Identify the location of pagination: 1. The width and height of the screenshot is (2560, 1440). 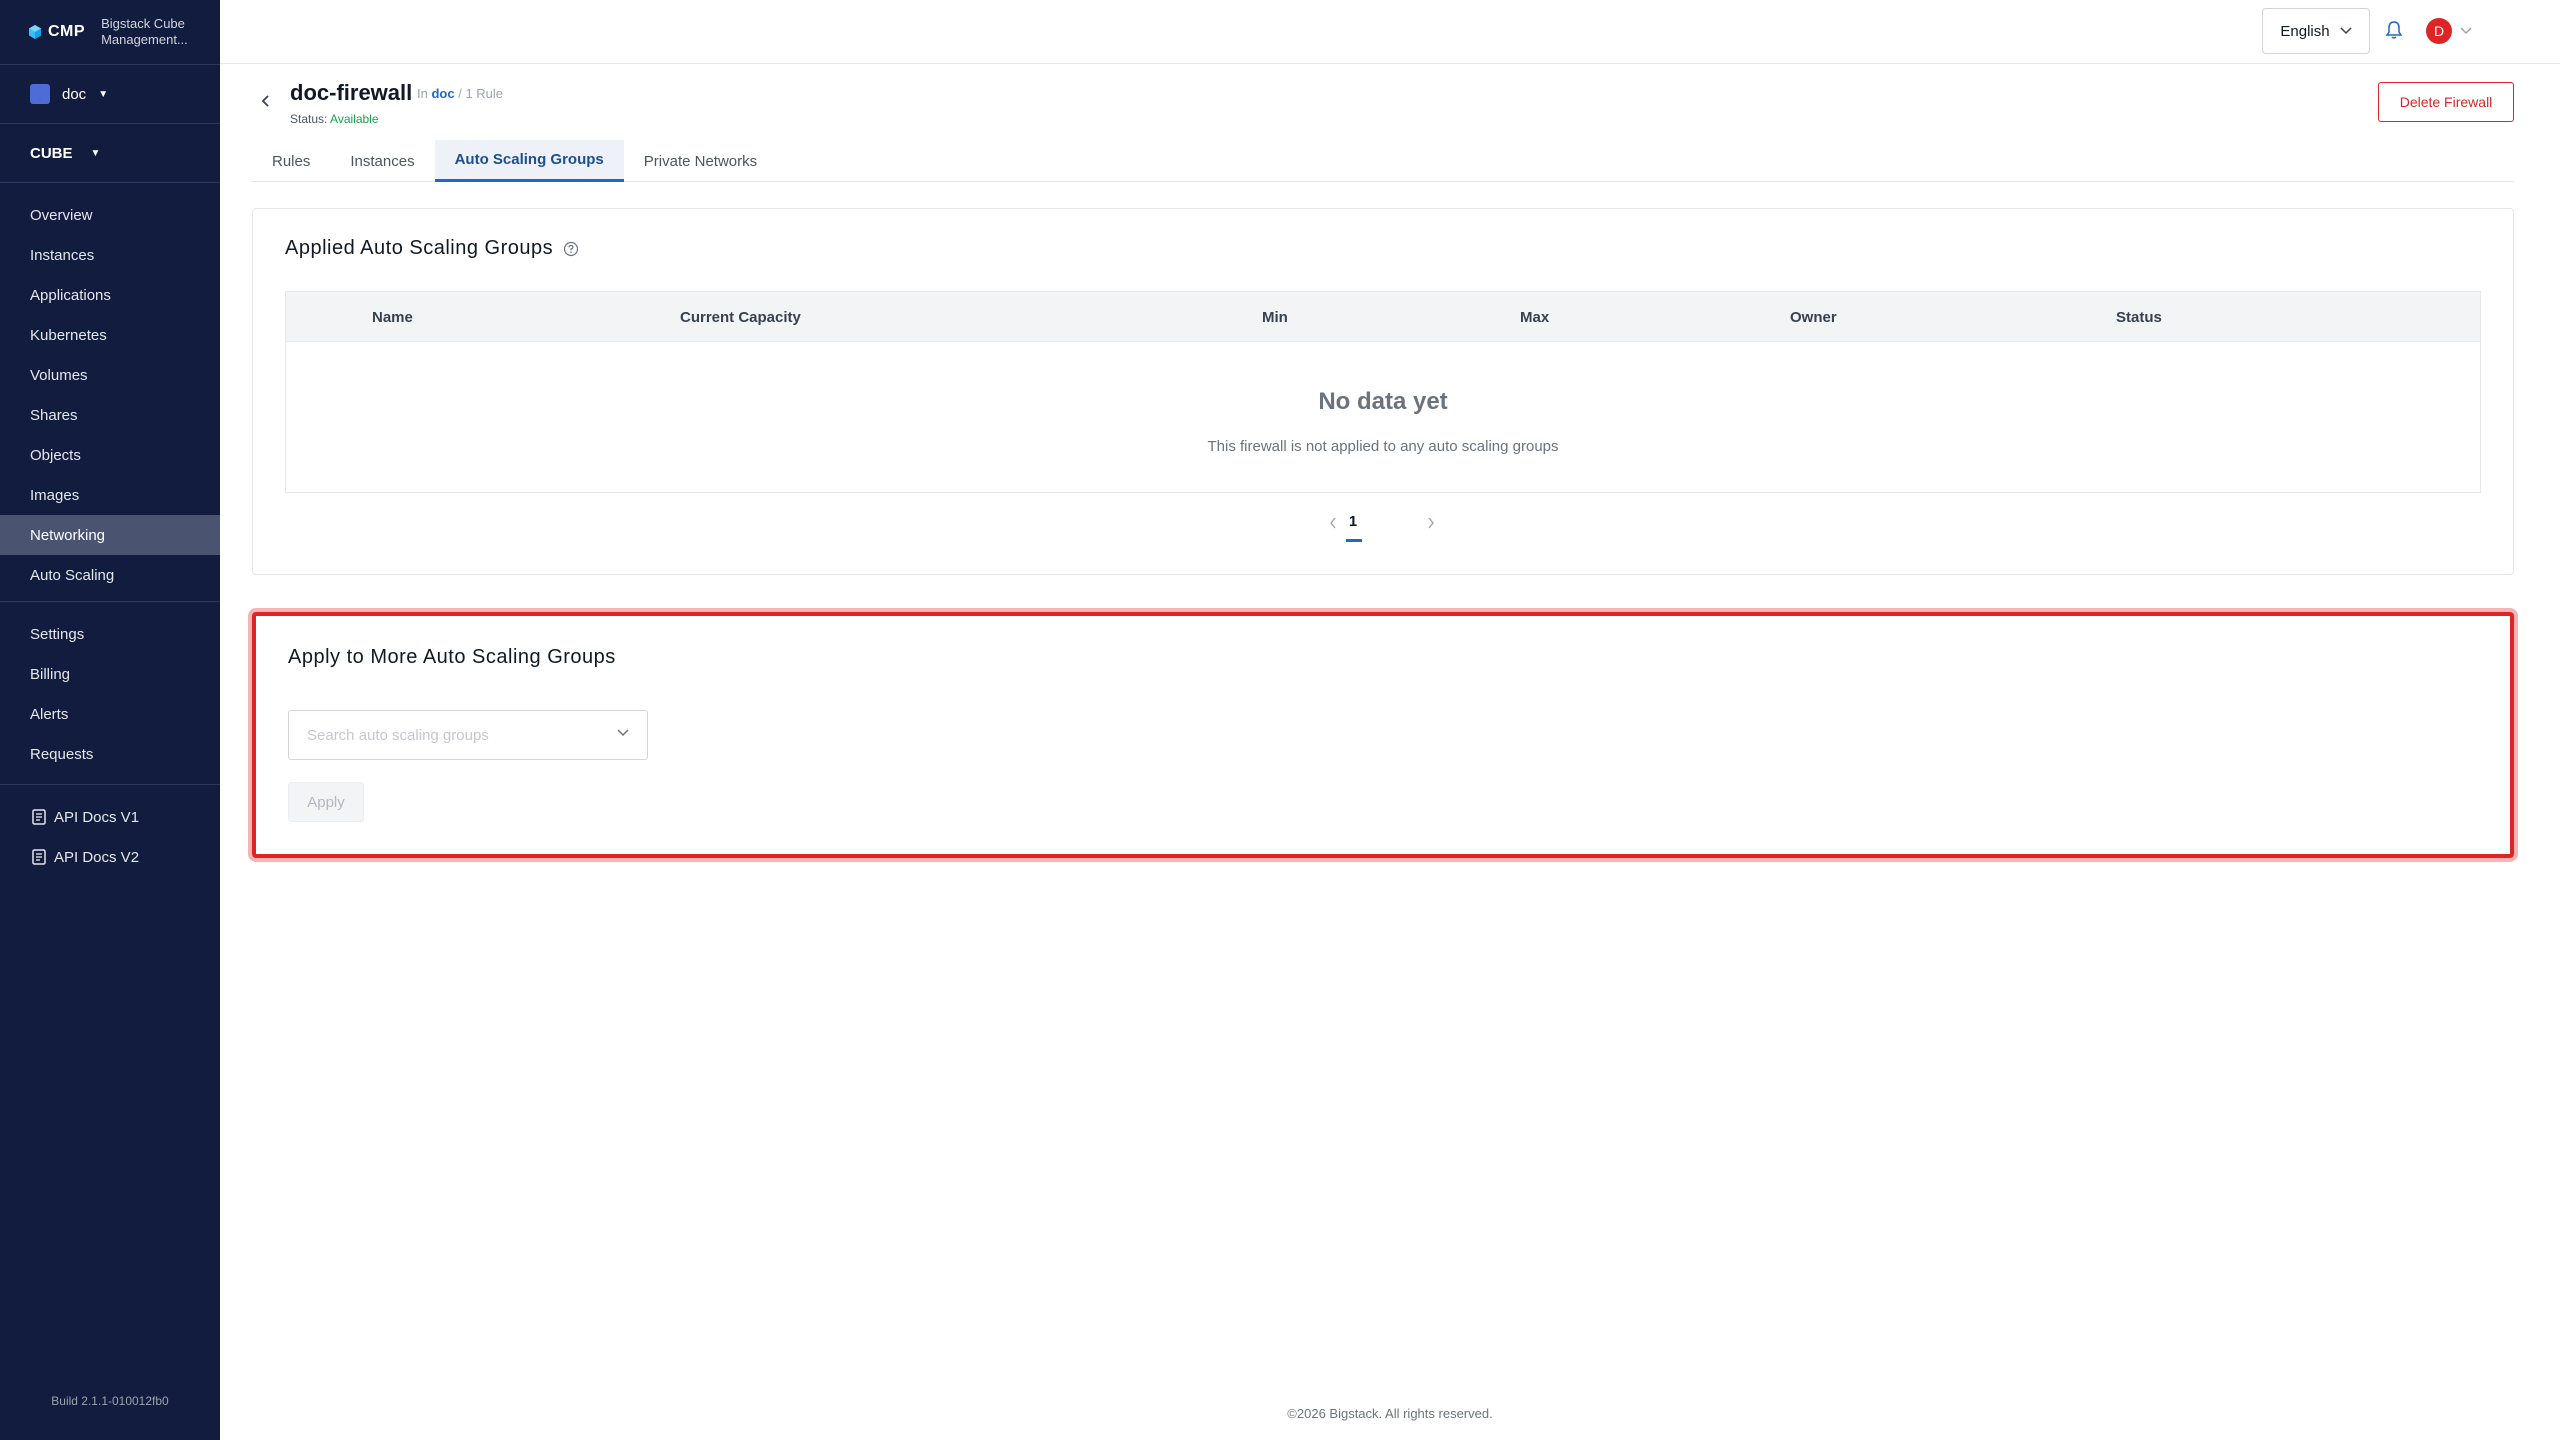
(1383, 525).